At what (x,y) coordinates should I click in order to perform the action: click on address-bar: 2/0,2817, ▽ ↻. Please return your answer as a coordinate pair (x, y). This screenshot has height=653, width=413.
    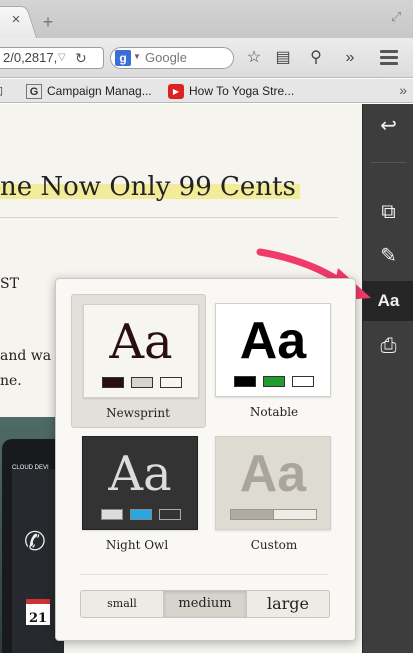
    Looking at the image, I should click on (52, 58).